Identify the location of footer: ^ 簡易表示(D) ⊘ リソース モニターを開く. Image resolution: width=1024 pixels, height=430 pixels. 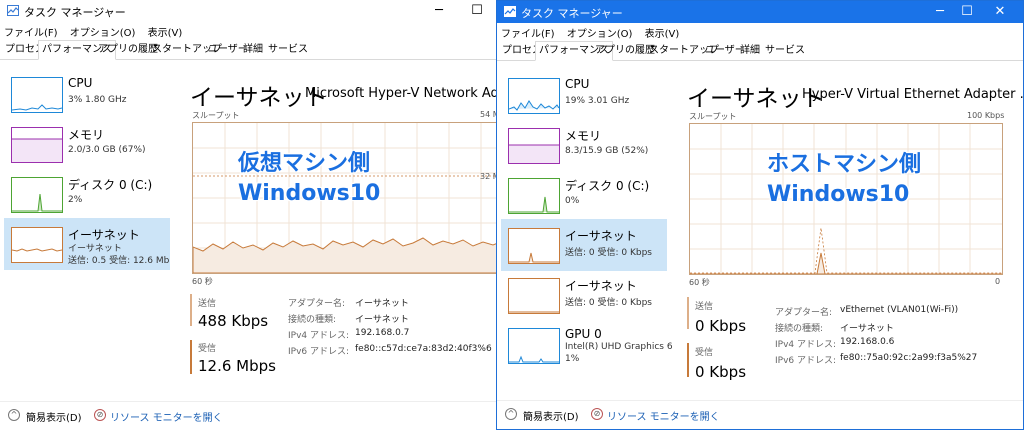
(250, 415).